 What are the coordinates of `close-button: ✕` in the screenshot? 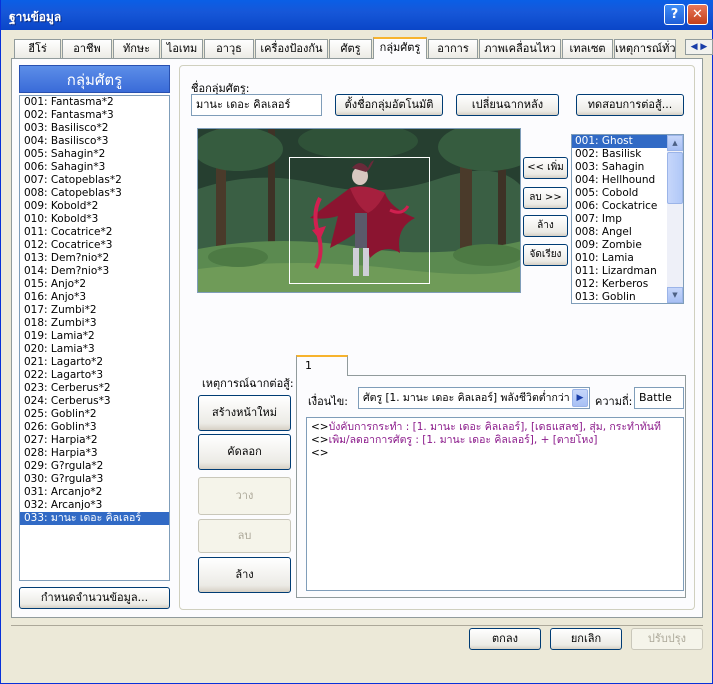 It's located at (697, 14).